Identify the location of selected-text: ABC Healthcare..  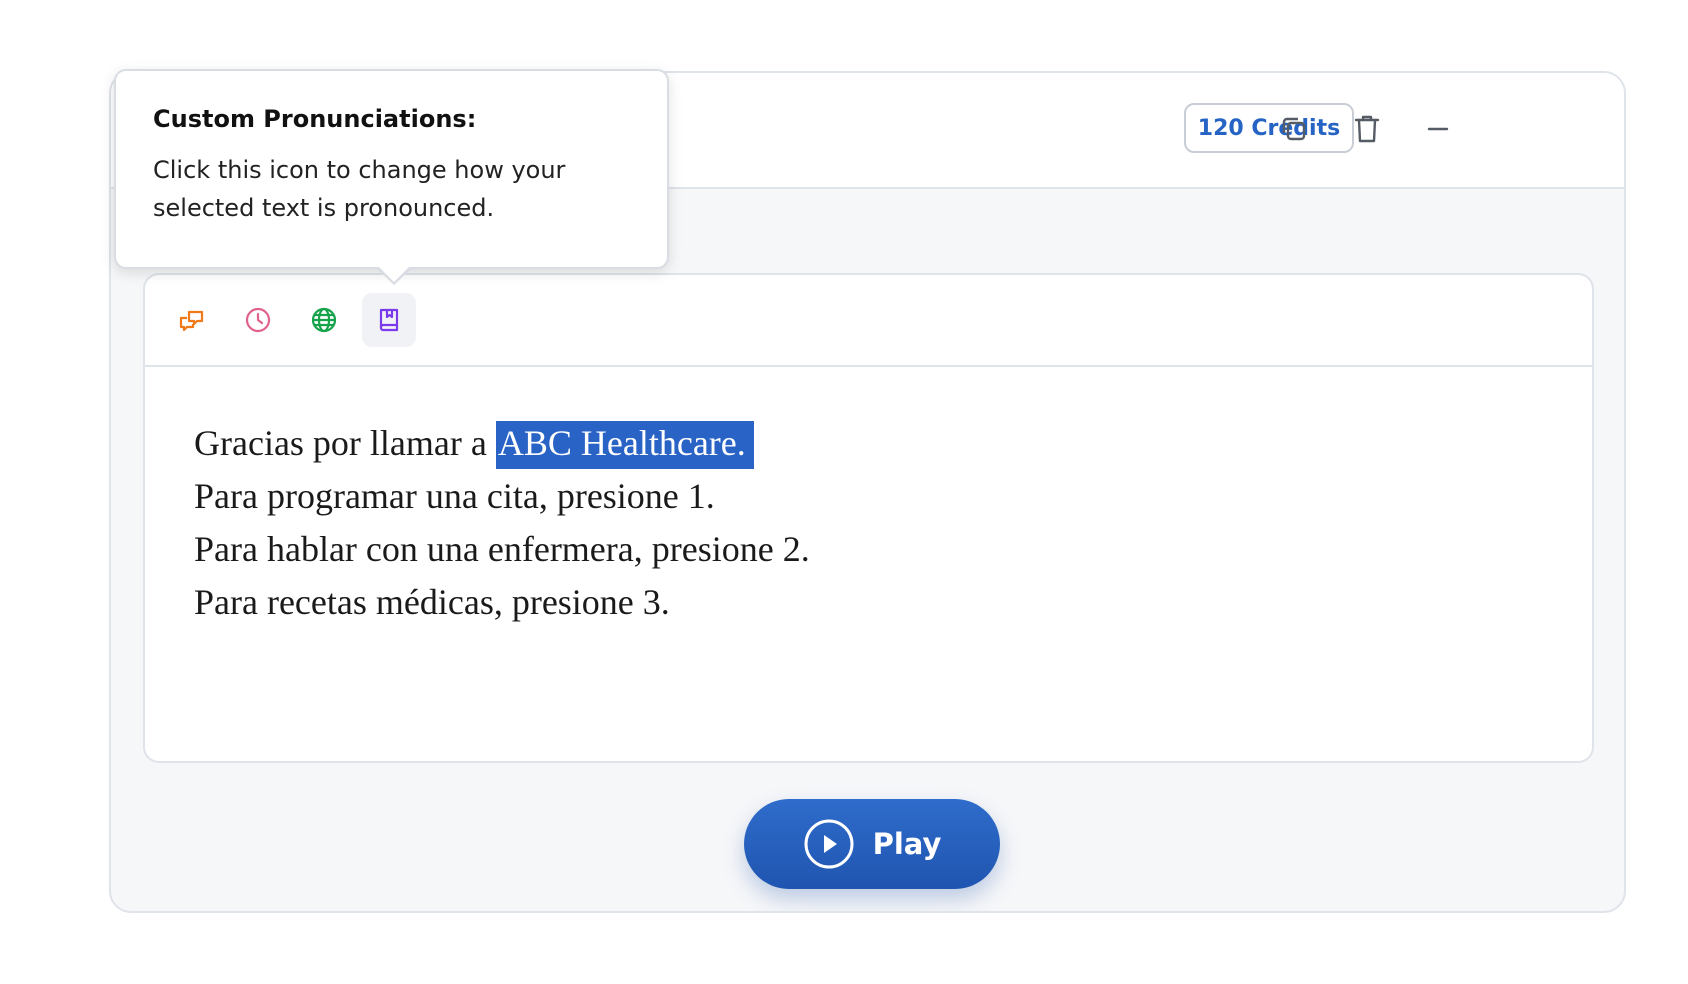
(624, 445).